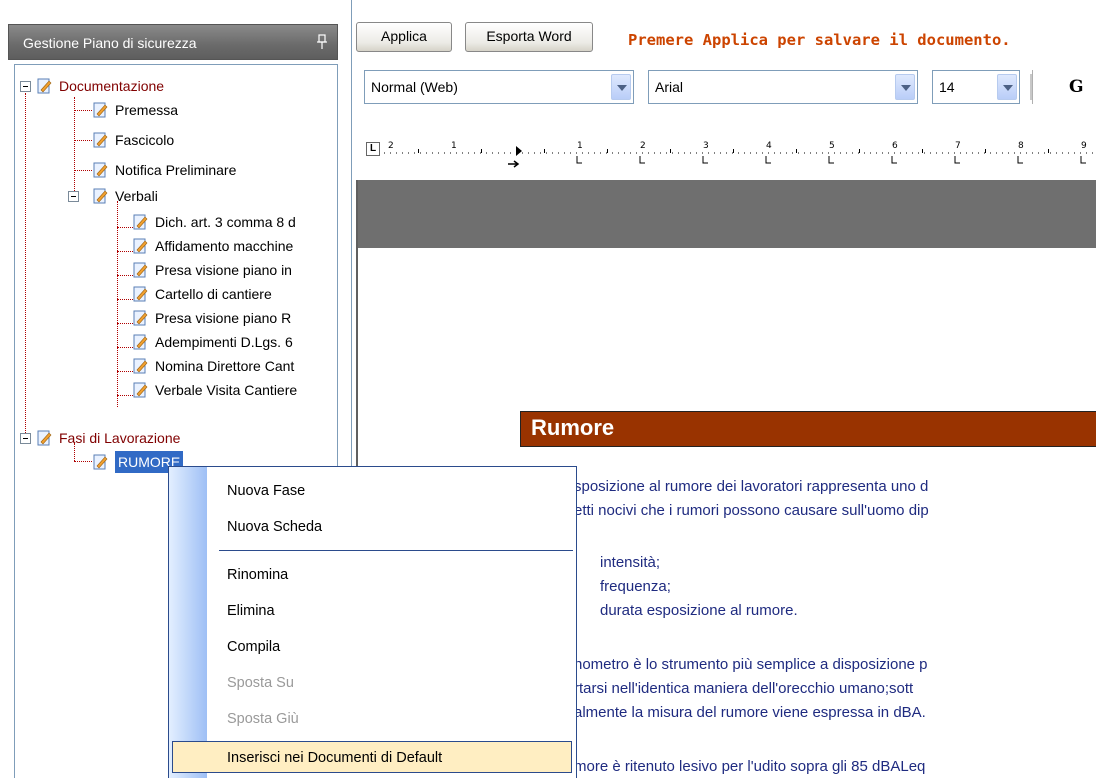 Image resolution: width=1096 pixels, height=778 pixels. Describe the element at coordinates (731, 152) in the screenshot. I see `ruler: 2 1 1 2 3 4 5 6 7 8 9` at that location.